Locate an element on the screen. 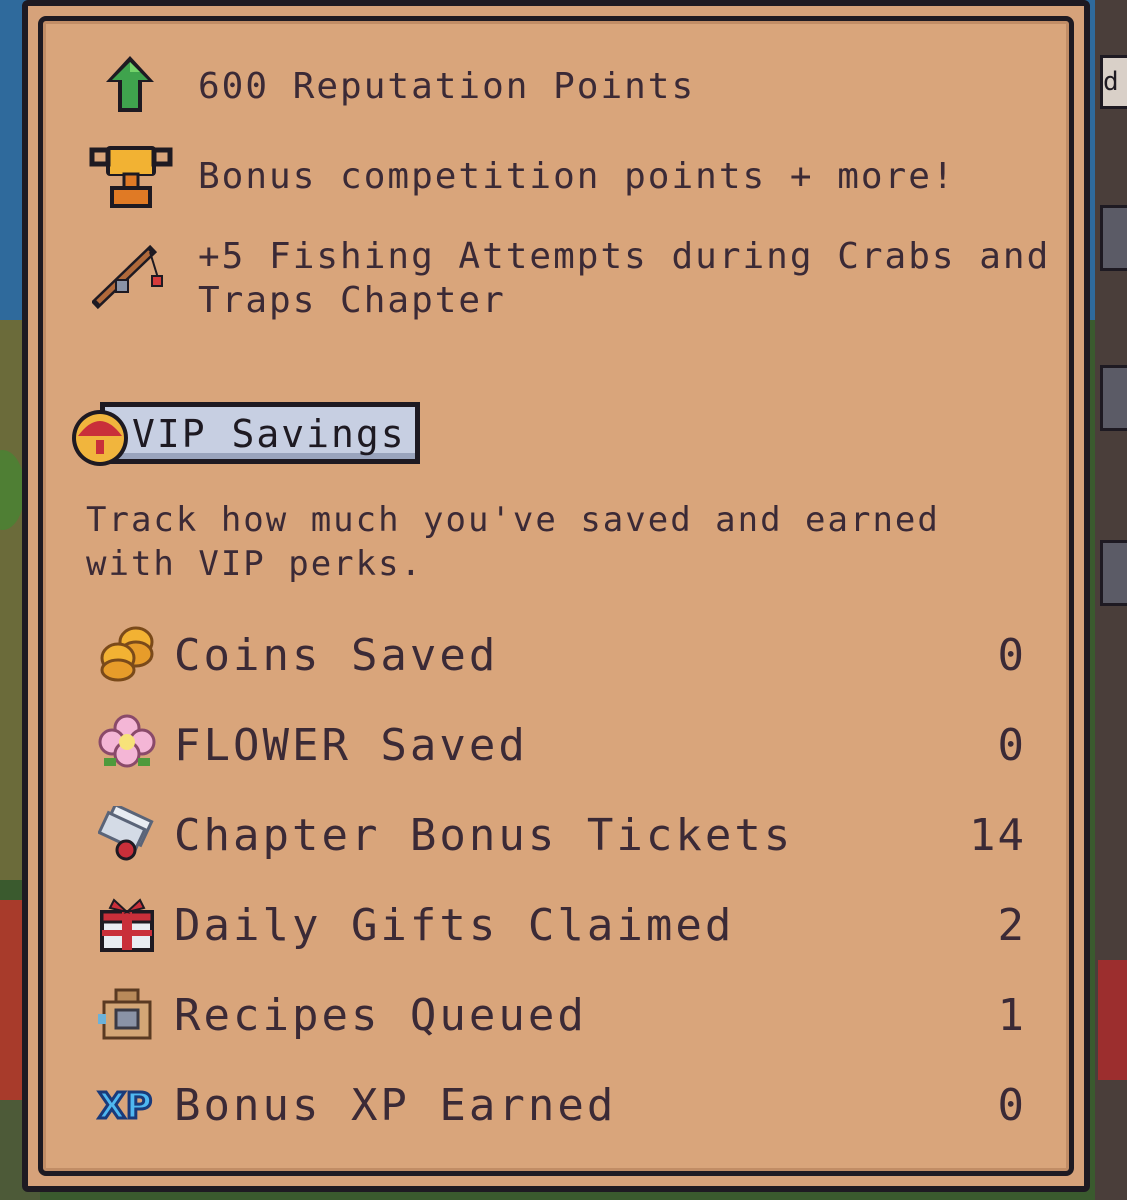 This screenshot has width=1127, height=1200. stat-label-flower: FLOWER Saved is located at coordinates (351, 745).